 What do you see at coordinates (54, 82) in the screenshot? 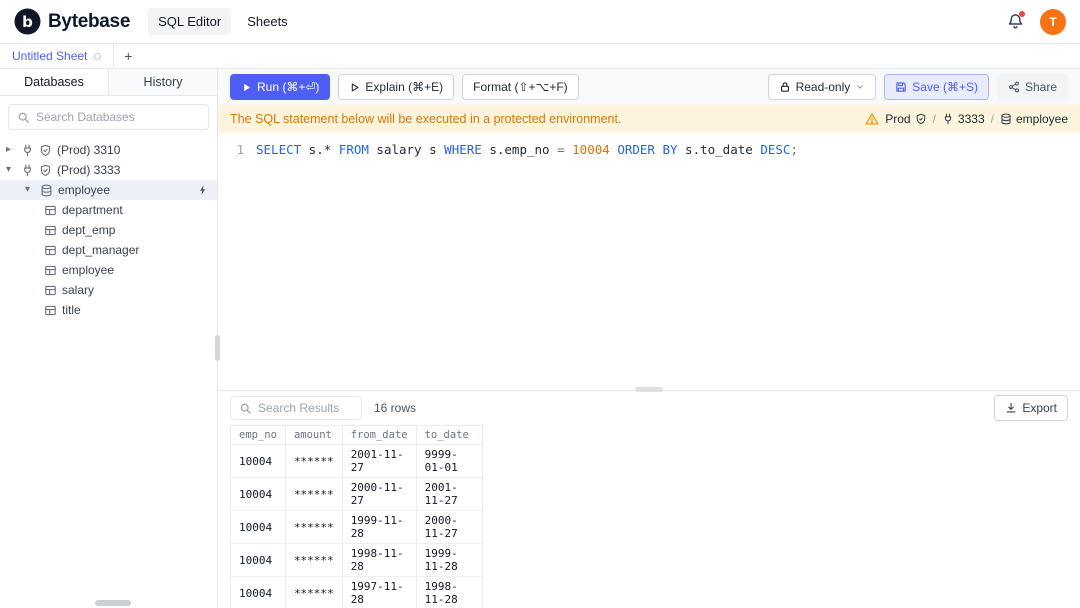
I see `tab-databases: Databases` at bounding box center [54, 82].